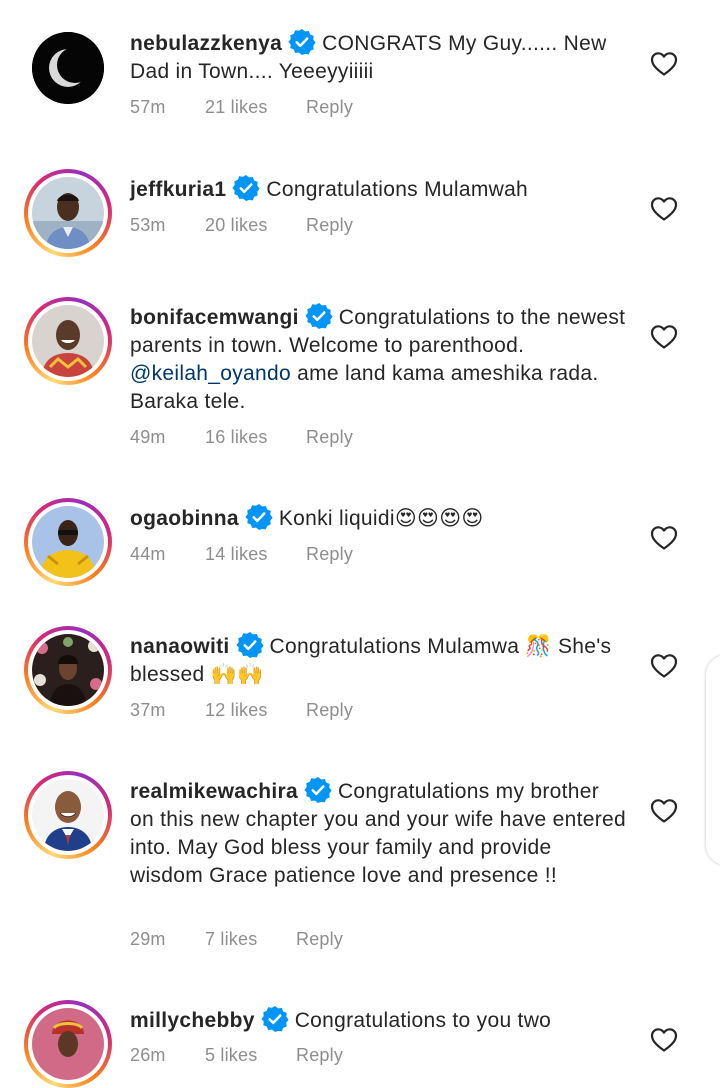 The image size is (720, 1088). Describe the element at coordinates (148, 1055) in the screenshot. I see `timestamp: 26m` at that location.